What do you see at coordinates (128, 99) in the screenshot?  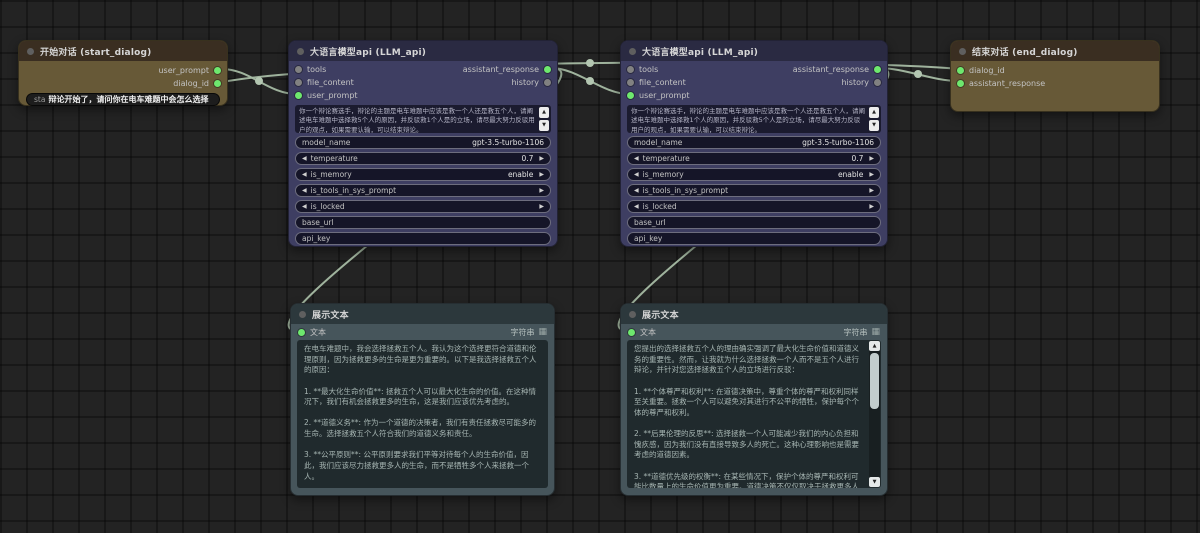 I see `widget-value: 辩论开始了，请问你在电车难题中会怎么选择` at bounding box center [128, 99].